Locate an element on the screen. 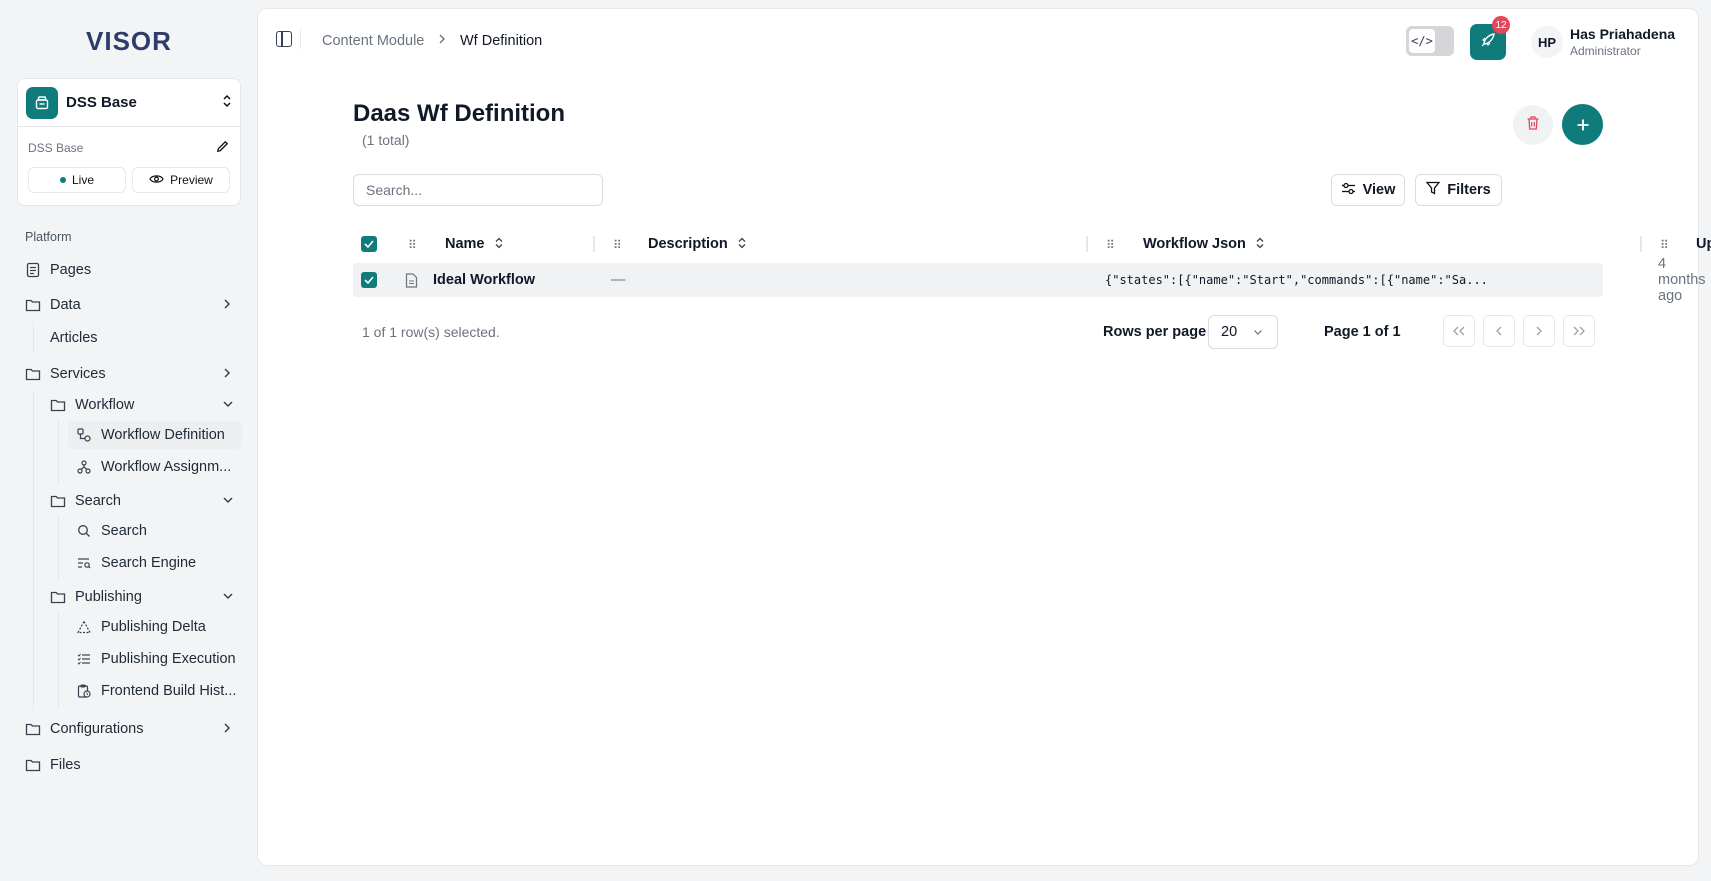 The width and height of the screenshot is (1711, 881). text-search-icon is located at coordinates (84, 563).